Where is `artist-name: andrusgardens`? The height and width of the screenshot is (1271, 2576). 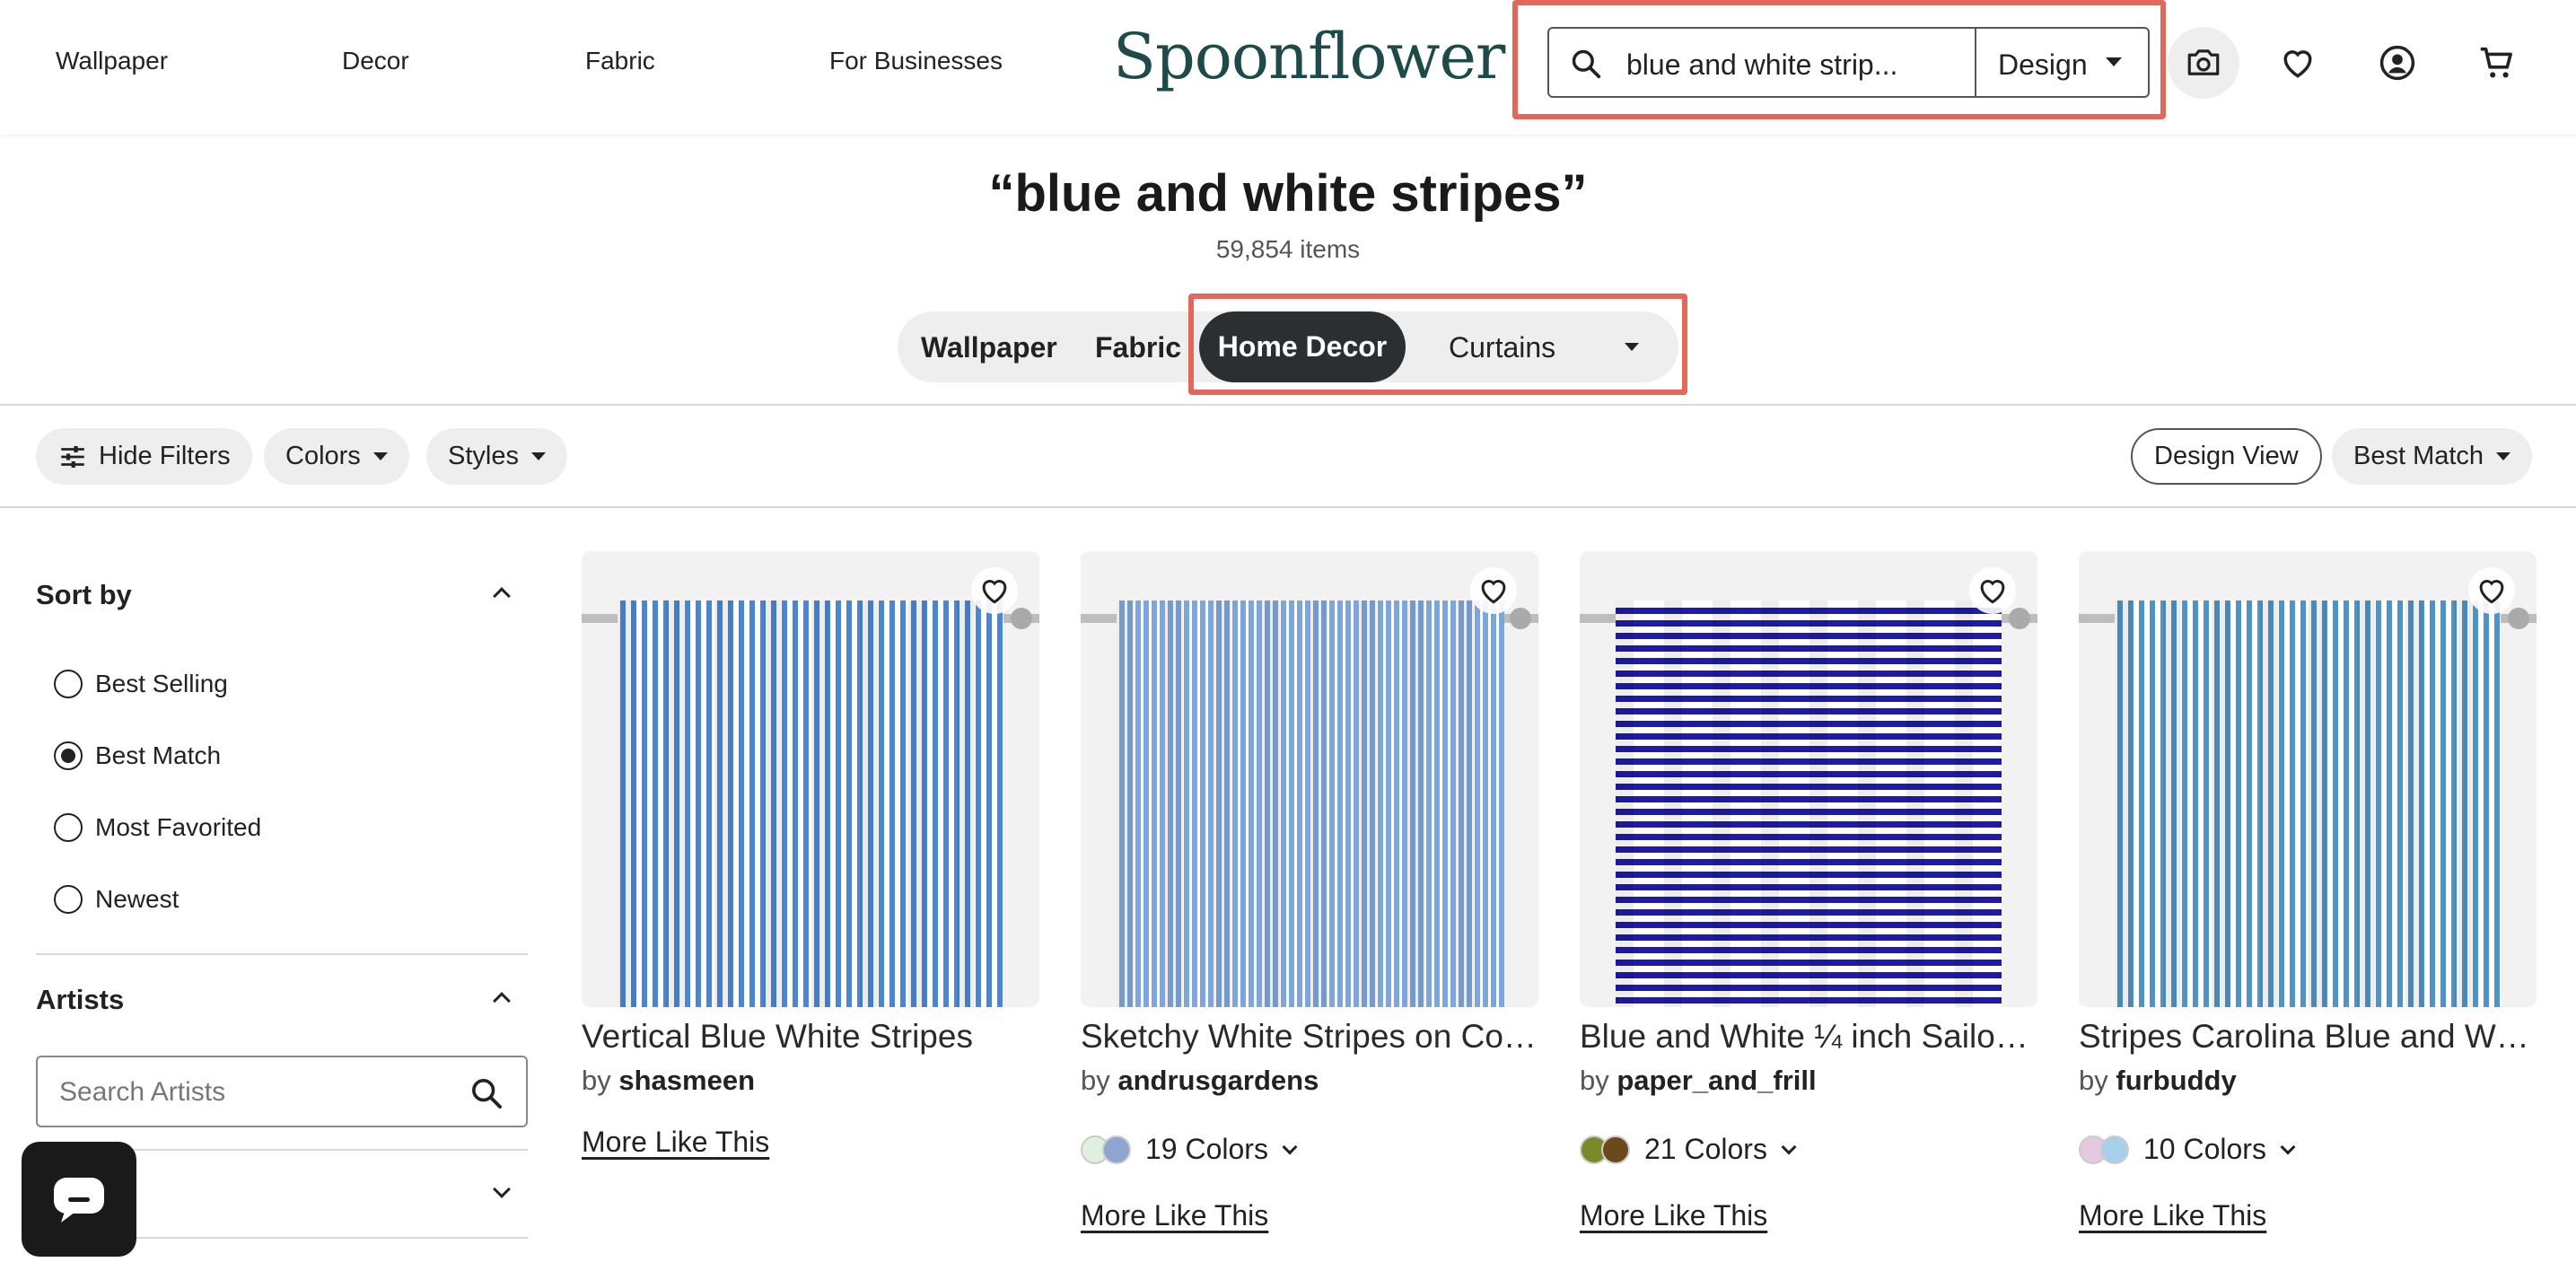 artist-name: andrusgardens is located at coordinates (1218, 1080).